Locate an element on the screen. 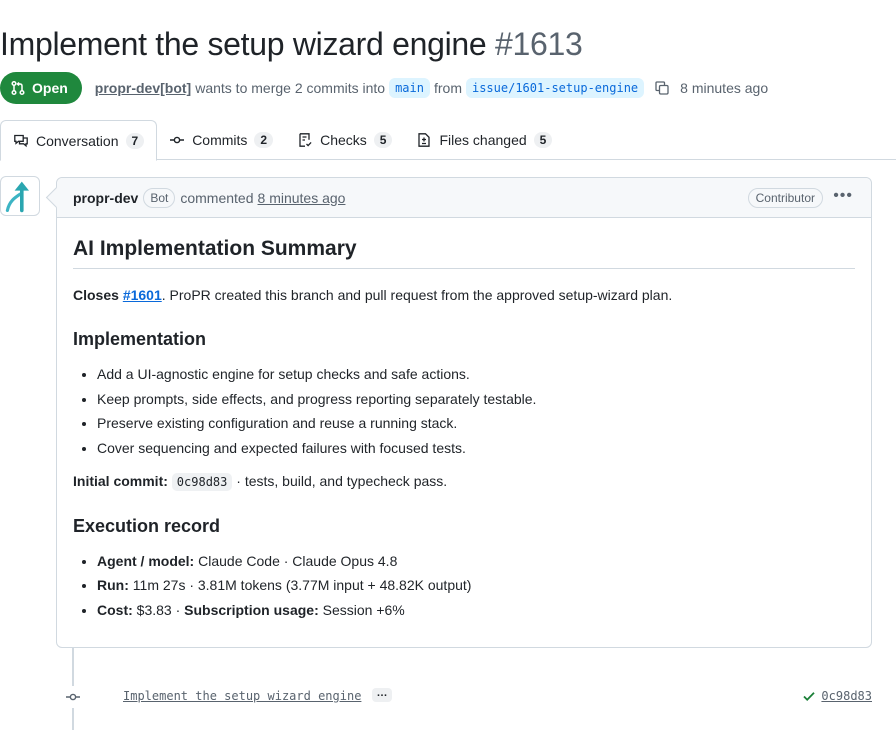 The width and height of the screenshot is (896, 730). tab-checks-label: Checks is located at coordinates (343, 140).